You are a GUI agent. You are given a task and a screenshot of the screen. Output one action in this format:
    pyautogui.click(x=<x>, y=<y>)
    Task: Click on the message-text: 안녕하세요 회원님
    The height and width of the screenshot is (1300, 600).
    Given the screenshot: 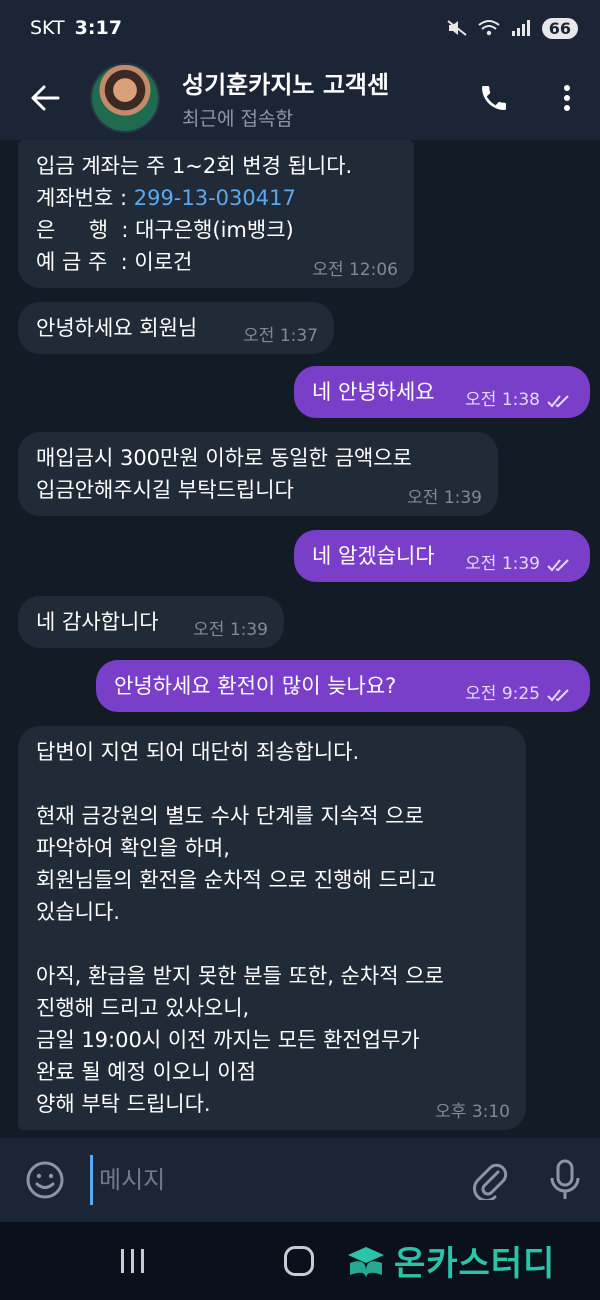 What is the action you would take?
    pyautogui.click(x=117, y=328)
    